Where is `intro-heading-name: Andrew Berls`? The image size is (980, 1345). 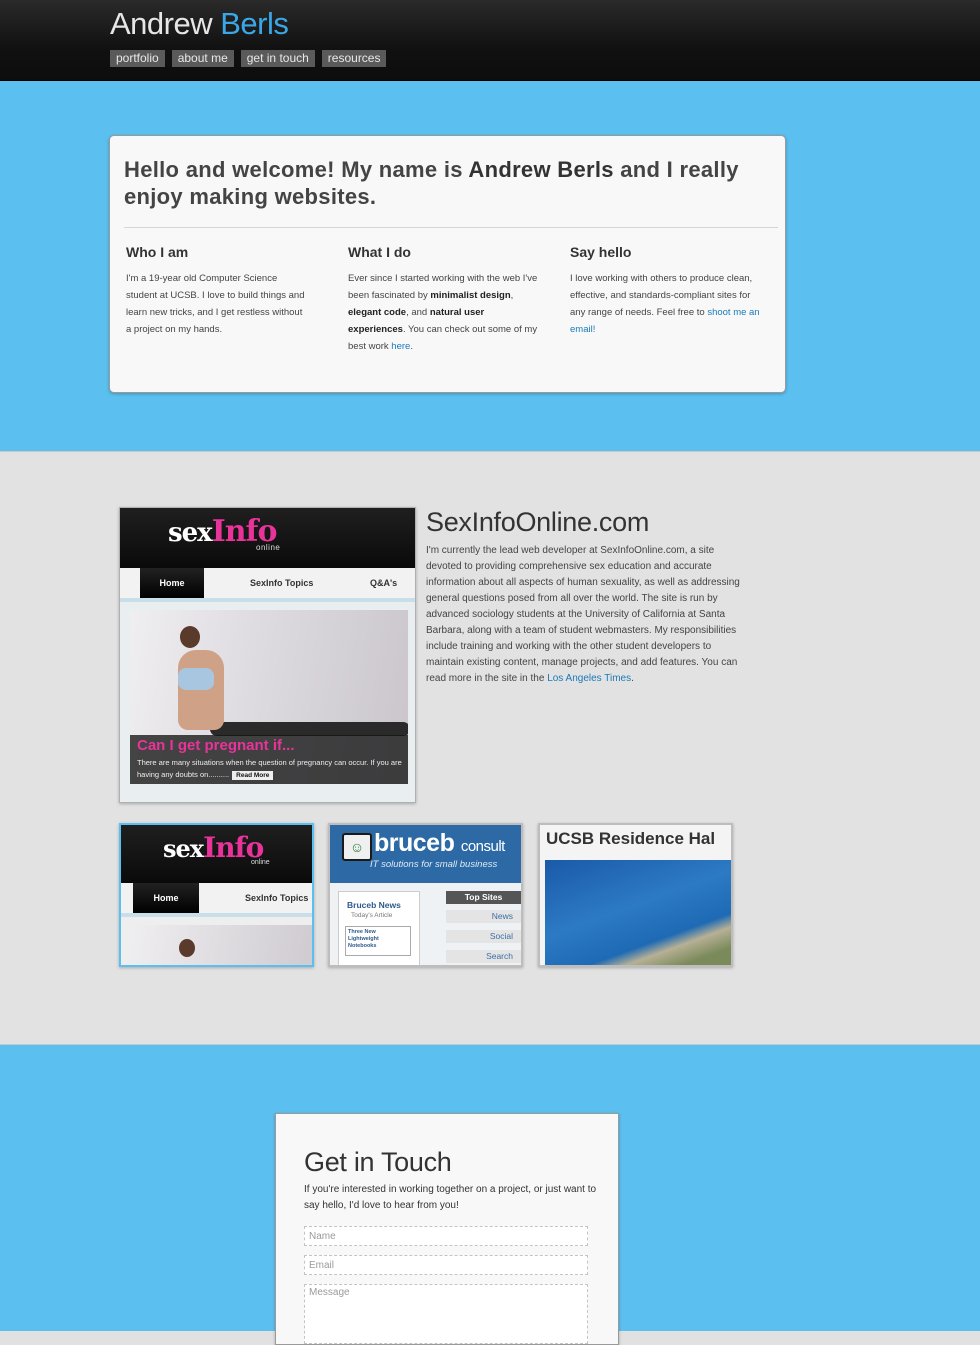 intro-heading-name: Andrew Berls is located at coordinates (541, 169).